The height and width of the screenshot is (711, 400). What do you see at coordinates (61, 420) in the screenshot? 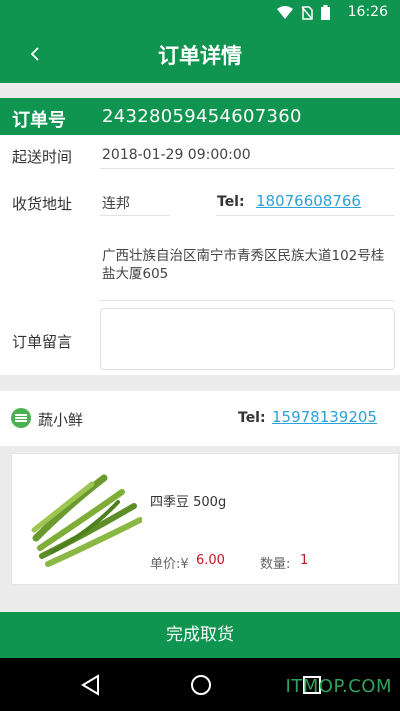
I see `shop-name: 蔬小鲜` at bounding box center [61, 420].